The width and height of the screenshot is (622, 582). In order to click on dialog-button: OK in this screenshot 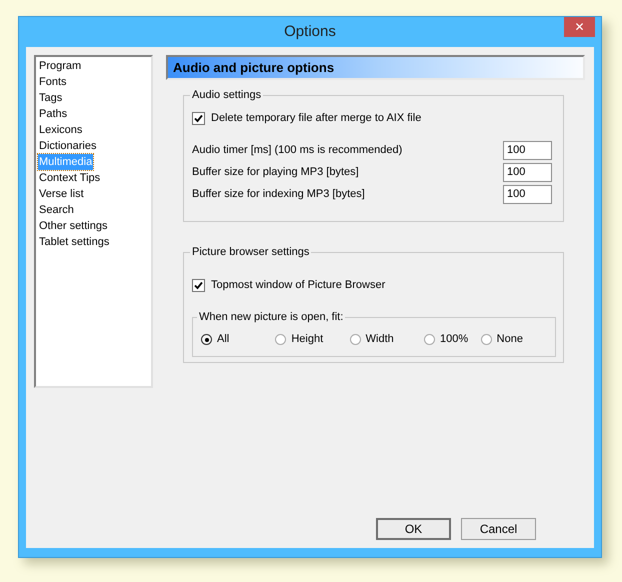, I will do `click(413, 529)`.